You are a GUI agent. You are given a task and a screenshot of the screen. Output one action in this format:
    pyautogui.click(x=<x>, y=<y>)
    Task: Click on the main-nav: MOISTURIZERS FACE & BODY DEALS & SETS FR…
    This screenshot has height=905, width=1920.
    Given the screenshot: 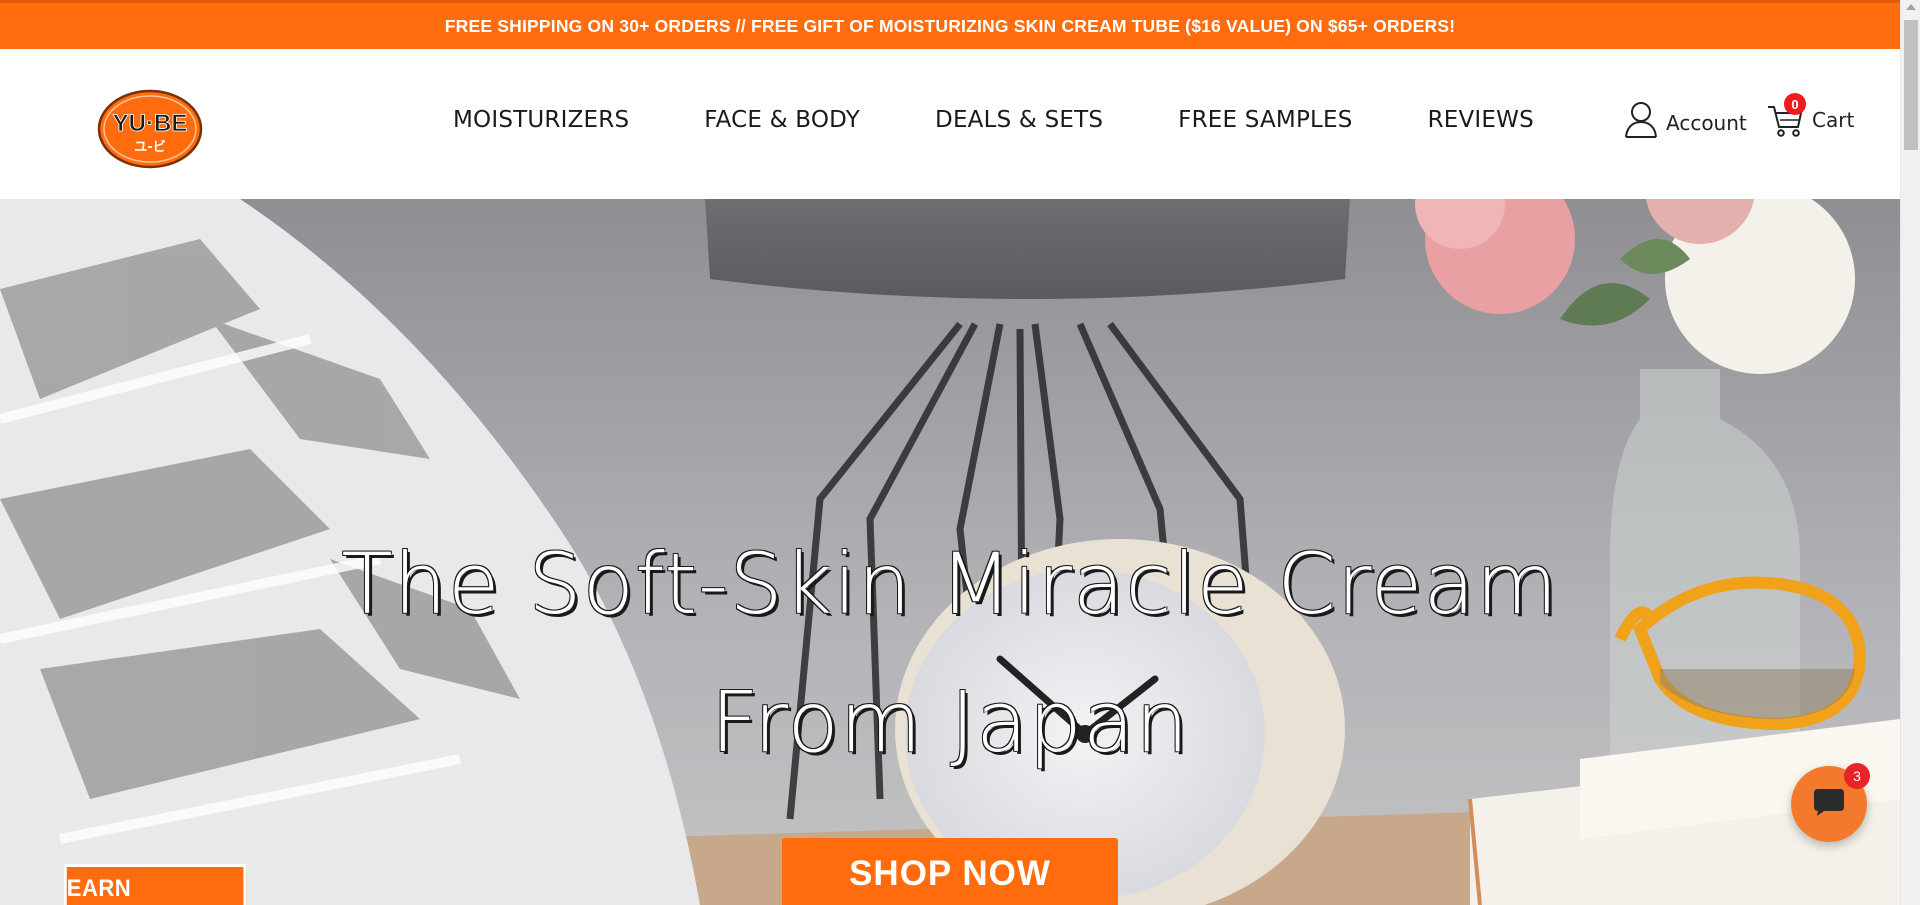 What is the action you would take?
    pyautogui.click(x=1031, y=120)
    